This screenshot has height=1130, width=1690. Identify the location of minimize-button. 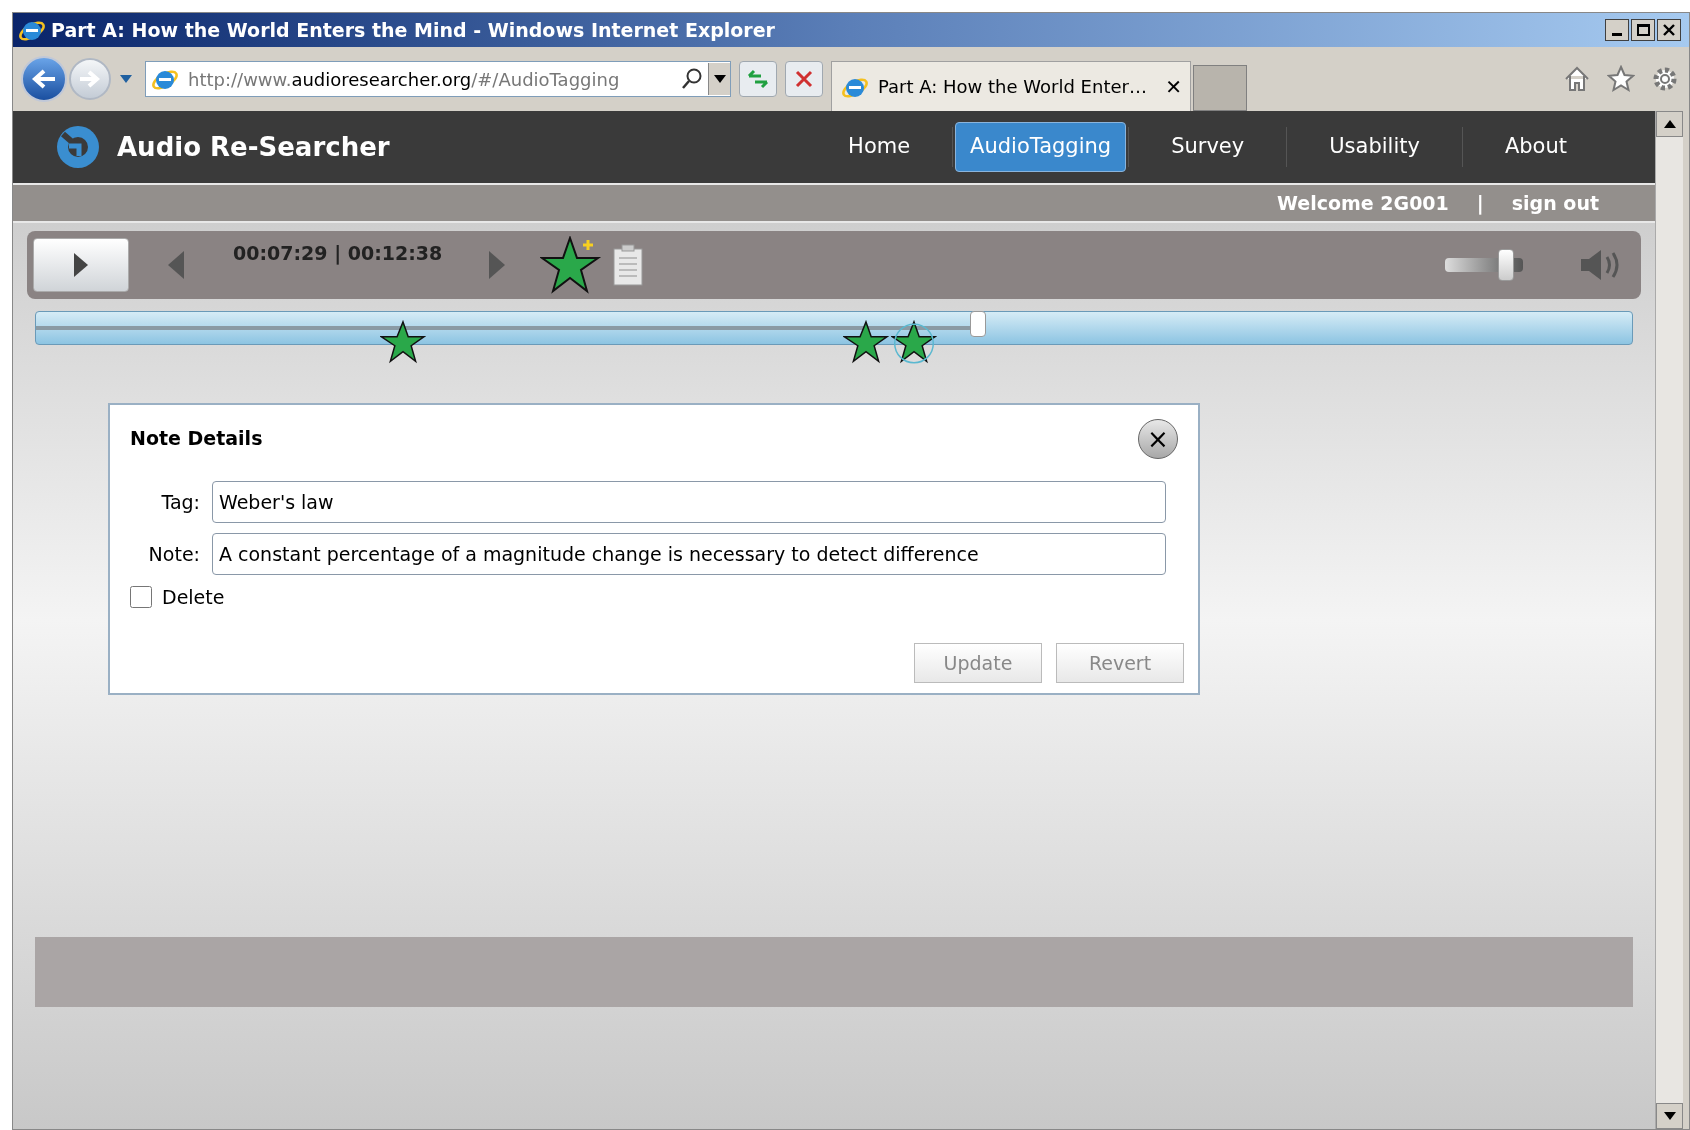
(1617, 30).